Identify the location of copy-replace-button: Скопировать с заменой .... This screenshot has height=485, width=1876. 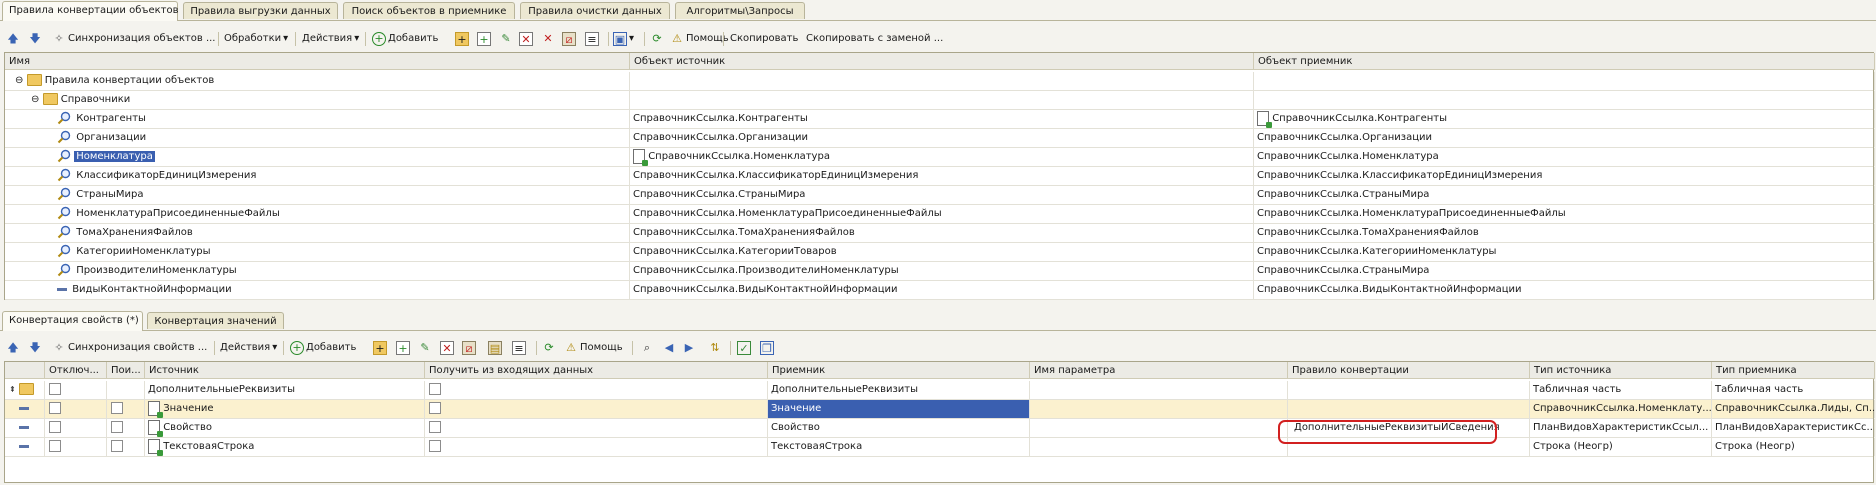
(874, 39).